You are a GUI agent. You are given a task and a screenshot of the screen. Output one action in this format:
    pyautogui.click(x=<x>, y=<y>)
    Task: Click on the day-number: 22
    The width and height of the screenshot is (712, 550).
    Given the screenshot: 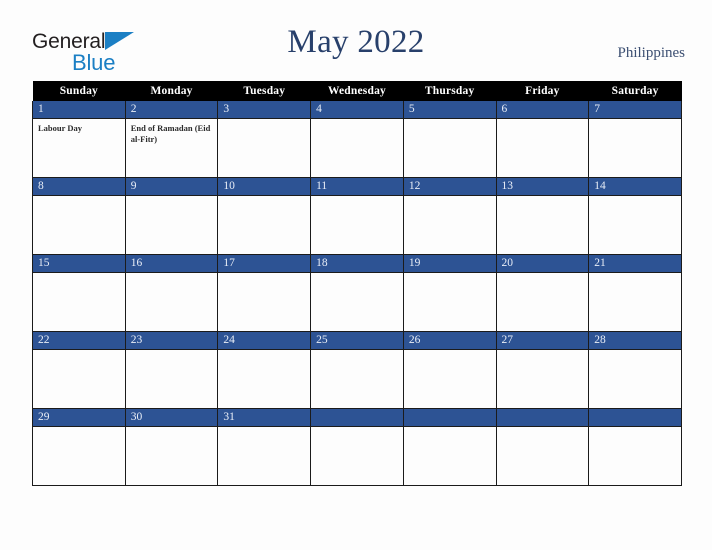 What is the action you would take?
    pyautogui.click(x=79, y=341)
    